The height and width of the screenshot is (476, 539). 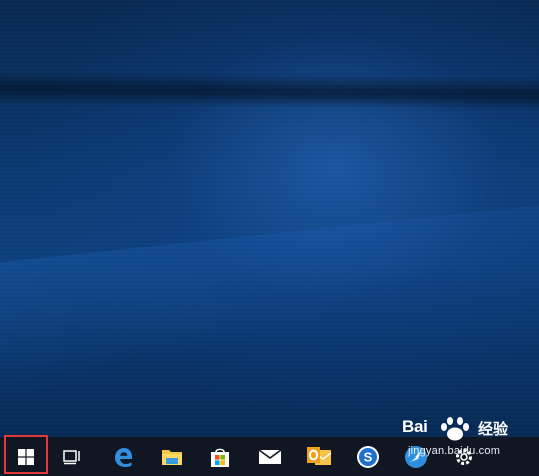 I want to click on folder-icon, so click(x=172, y=457).